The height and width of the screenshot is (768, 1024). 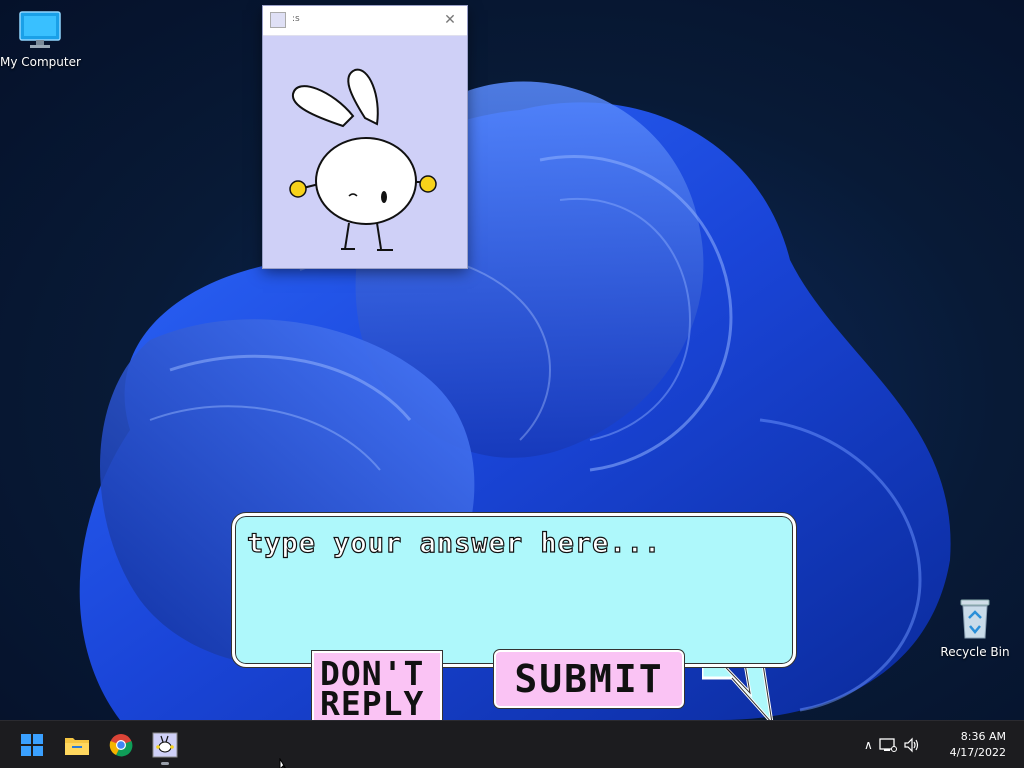 What do you see at coordinates (40, 29) in the screenshot?
I see `monitor-icon` at bounding box center [40, 29].